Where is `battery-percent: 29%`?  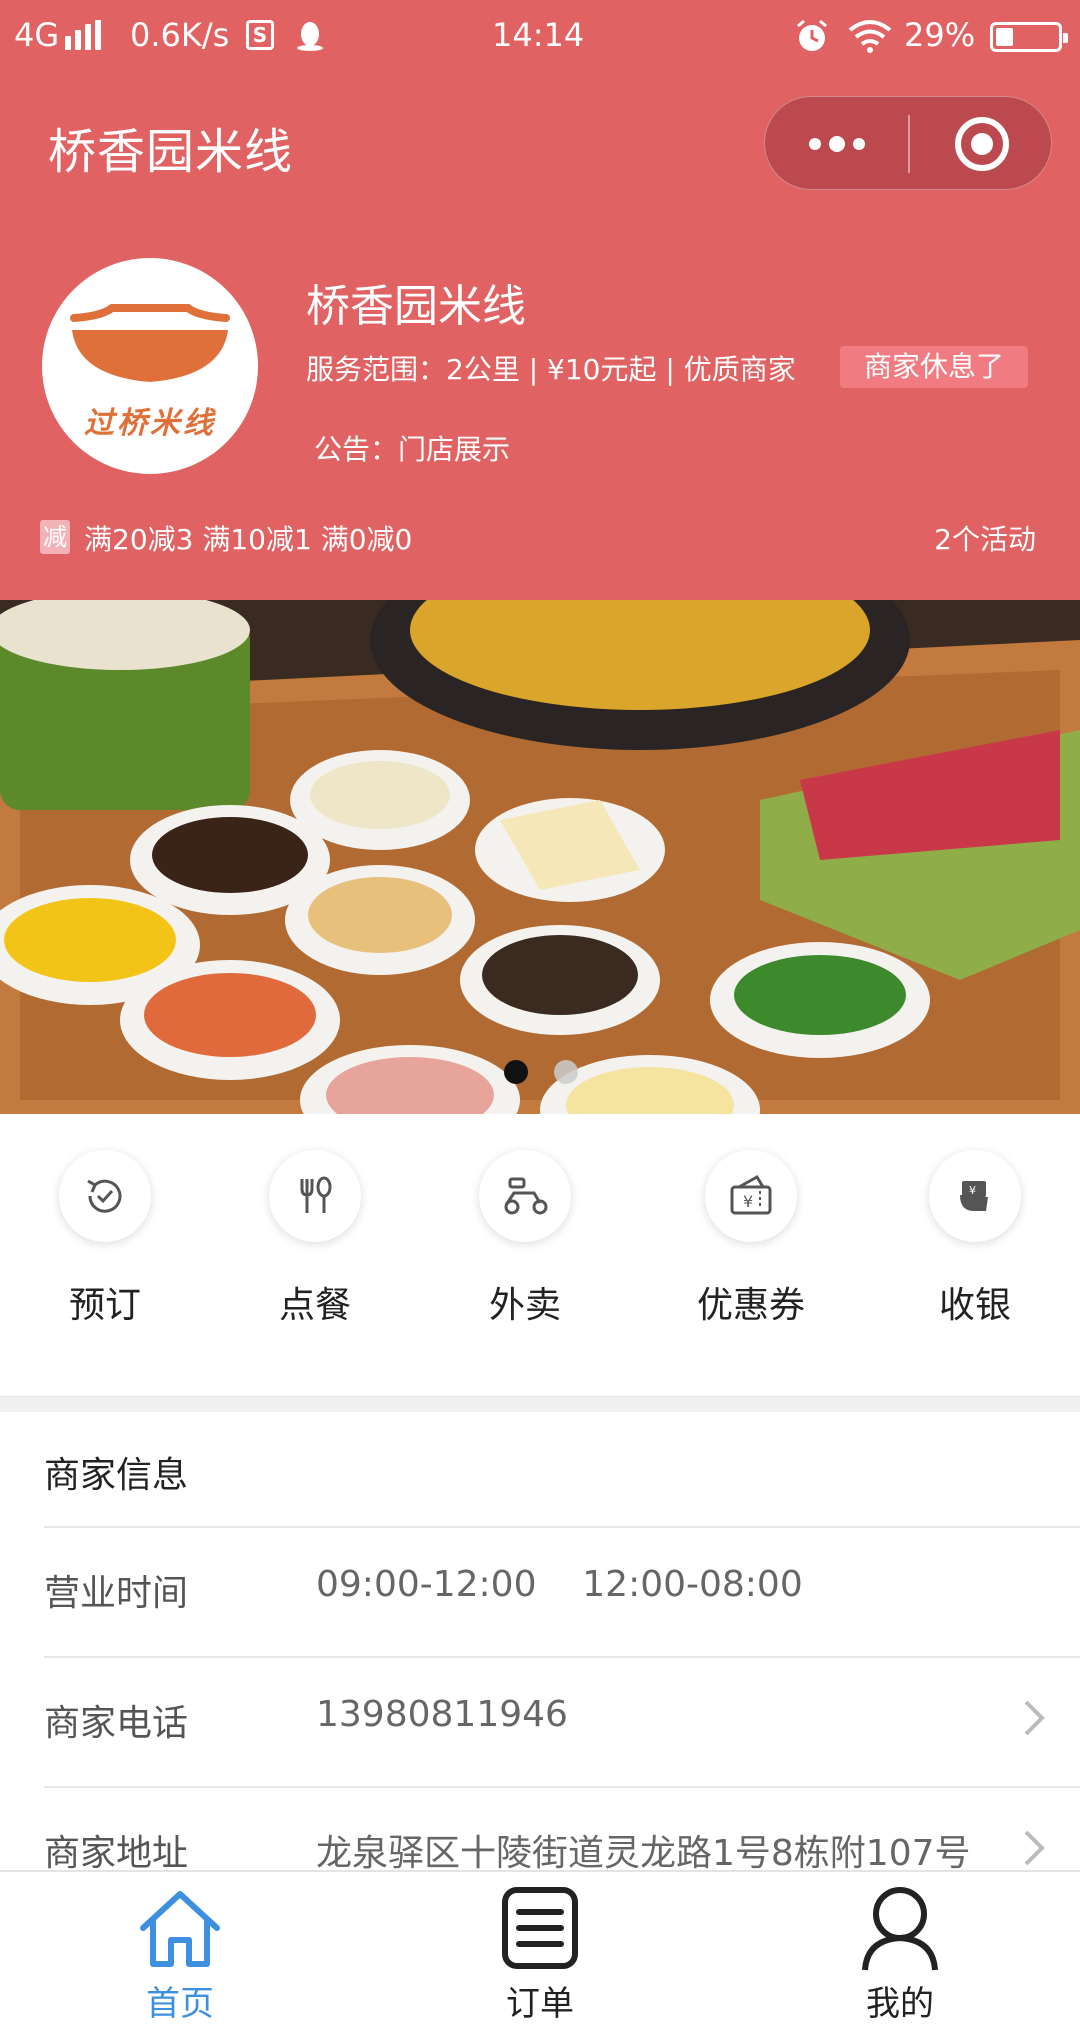 battery-percent: 29% is located at coordinates (940, 35).